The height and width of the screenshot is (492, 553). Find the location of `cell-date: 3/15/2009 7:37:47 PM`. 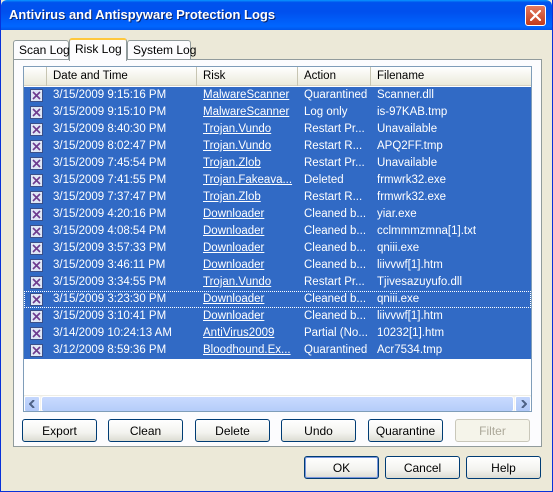

cell-date: 3/15/2009 7:37:47 PM is located at coordinates (110, 197).